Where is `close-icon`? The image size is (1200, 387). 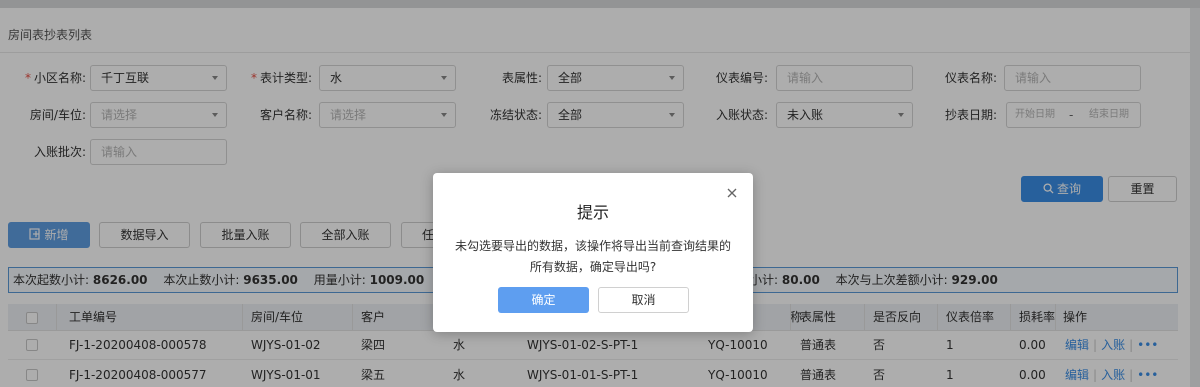 close-icon is located at coordinates (732, 193).